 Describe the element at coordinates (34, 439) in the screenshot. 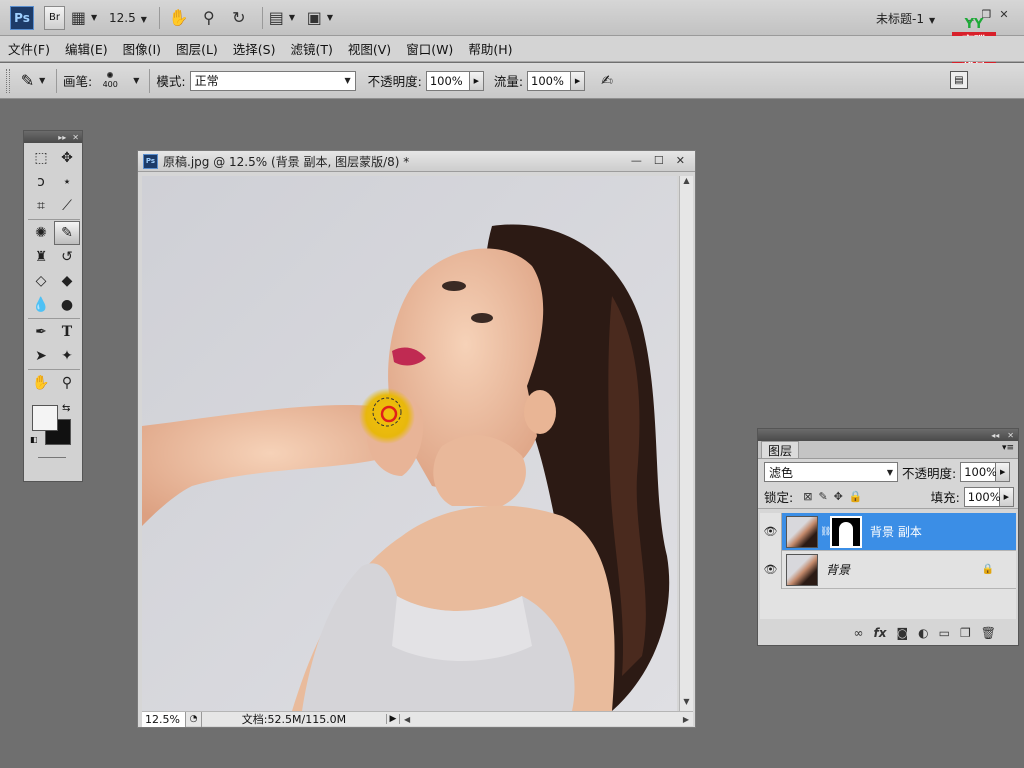

I see `default-colors-icon: ◧` at that location.